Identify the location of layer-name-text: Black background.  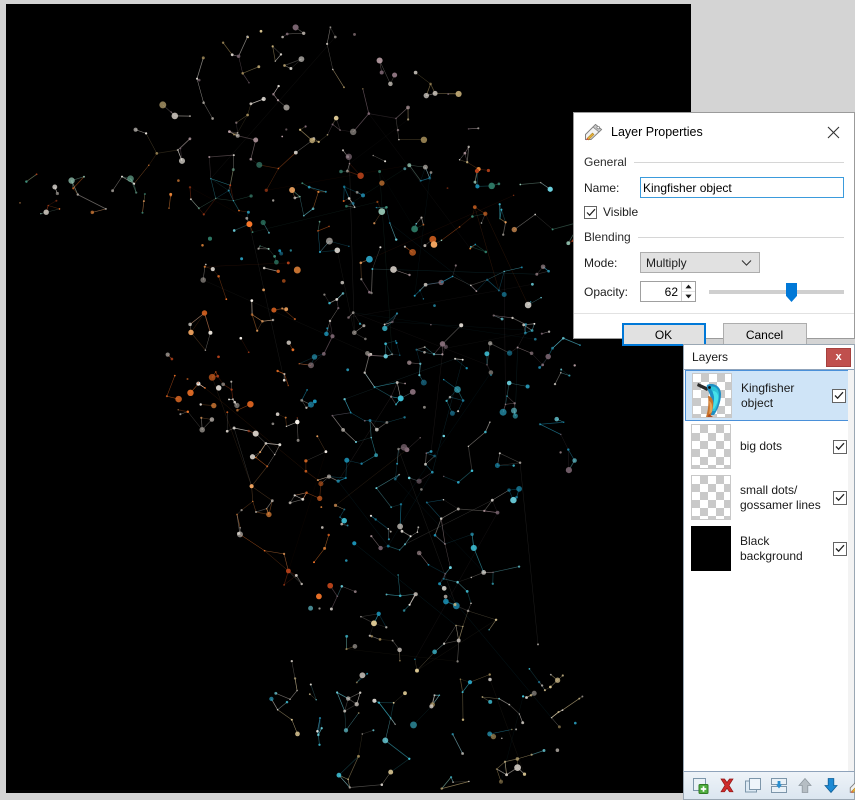
(771, 548).